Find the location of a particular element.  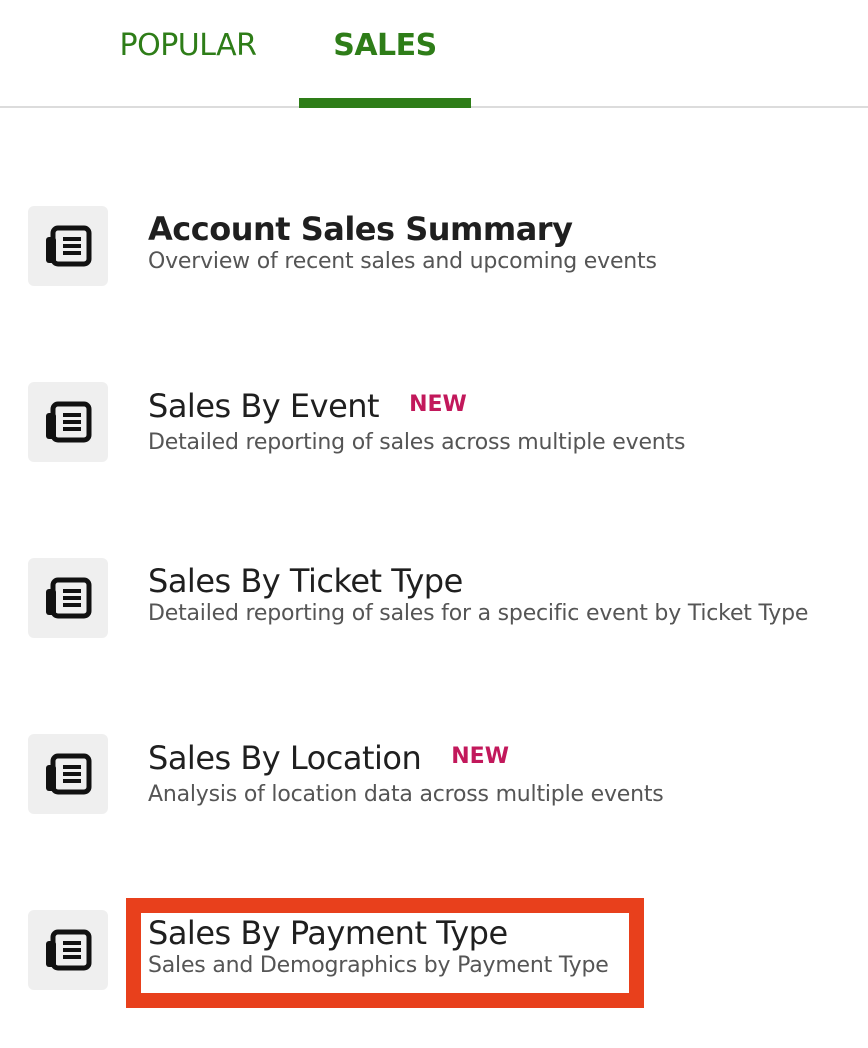

tab-popular: POPULAR is located at coordinates (188, 54).